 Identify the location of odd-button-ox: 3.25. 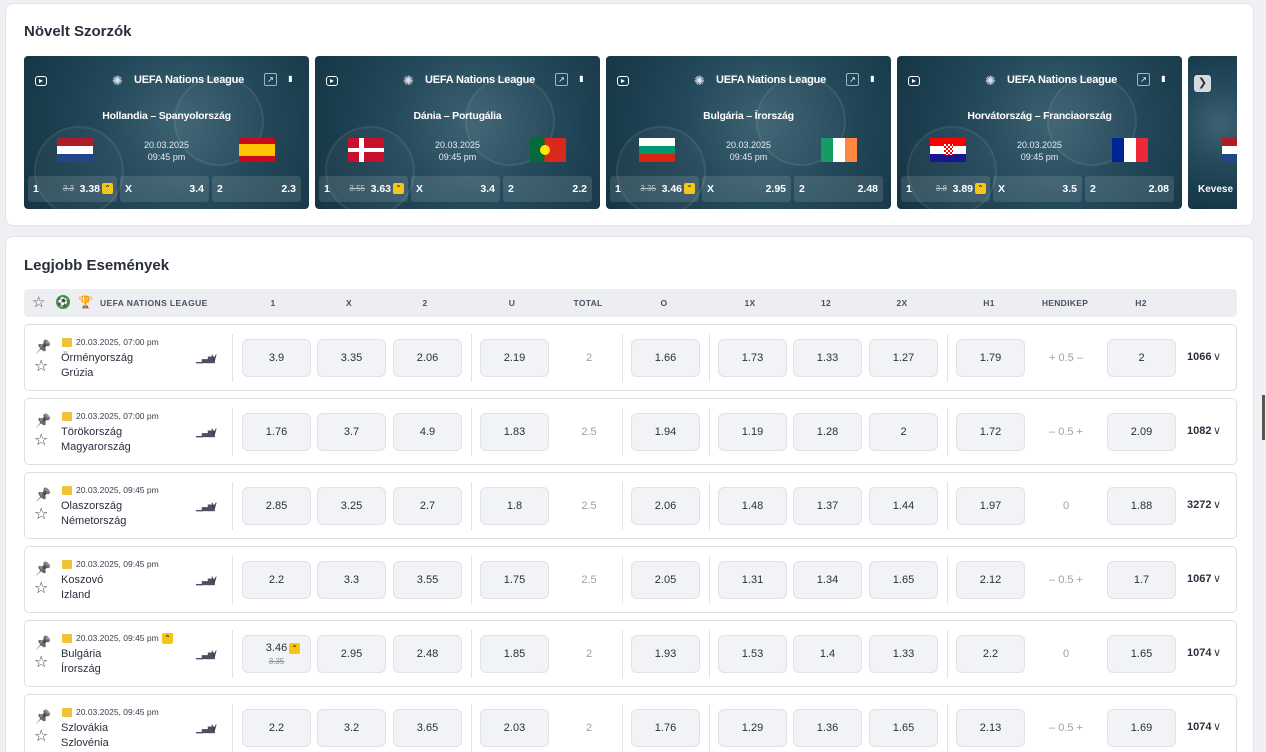
(351, 506).